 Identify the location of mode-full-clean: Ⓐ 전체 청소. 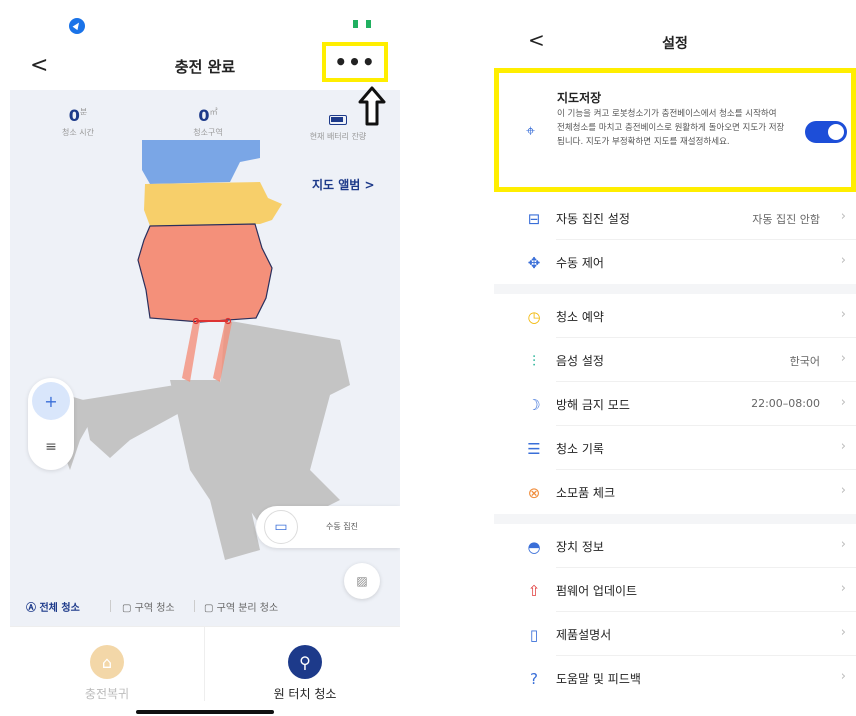
(53, 606).